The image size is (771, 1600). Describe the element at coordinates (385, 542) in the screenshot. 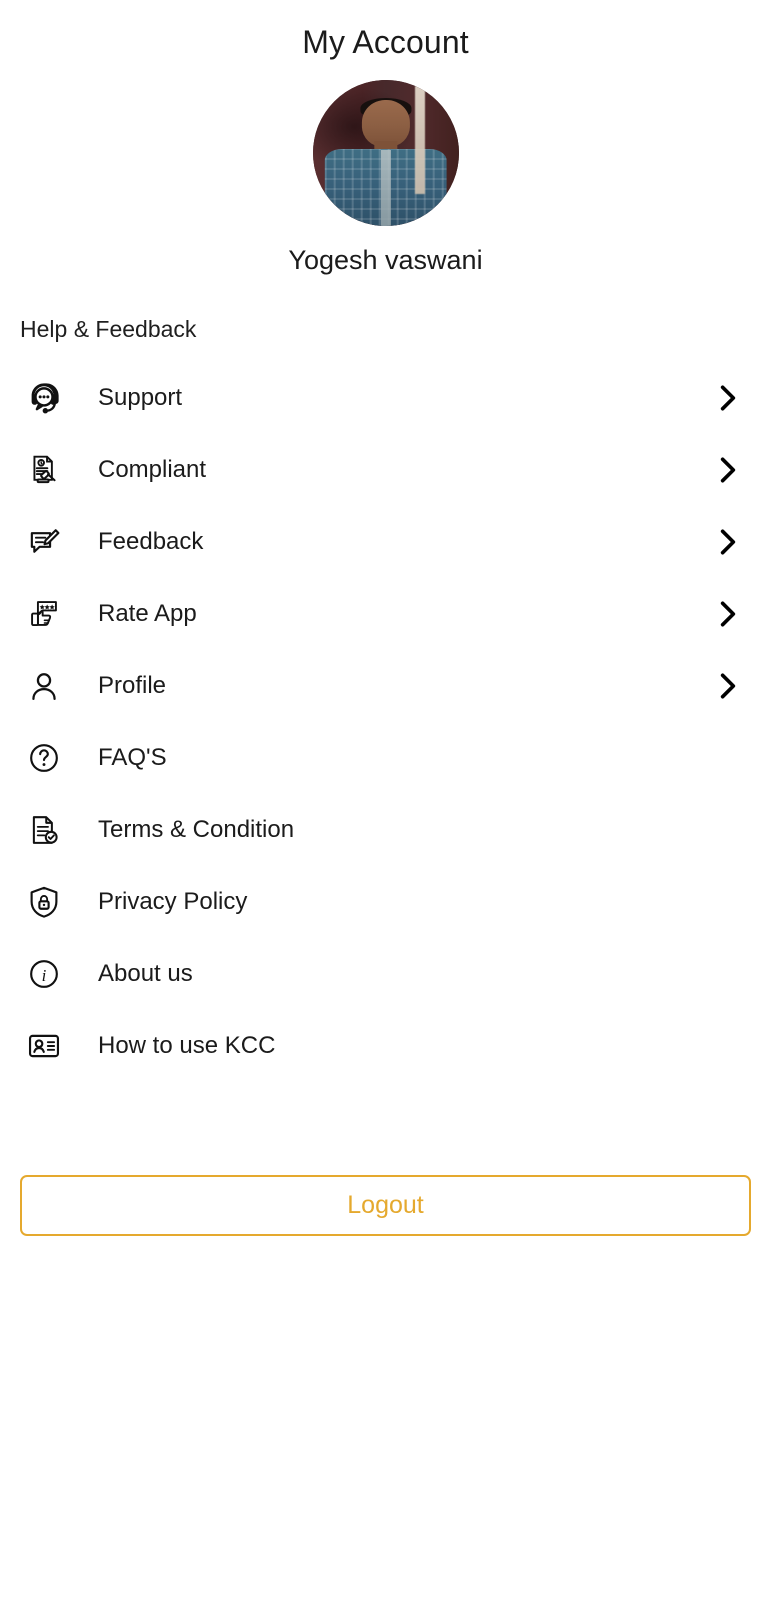

I see `menu-row-feedback: Feedback` at that location.